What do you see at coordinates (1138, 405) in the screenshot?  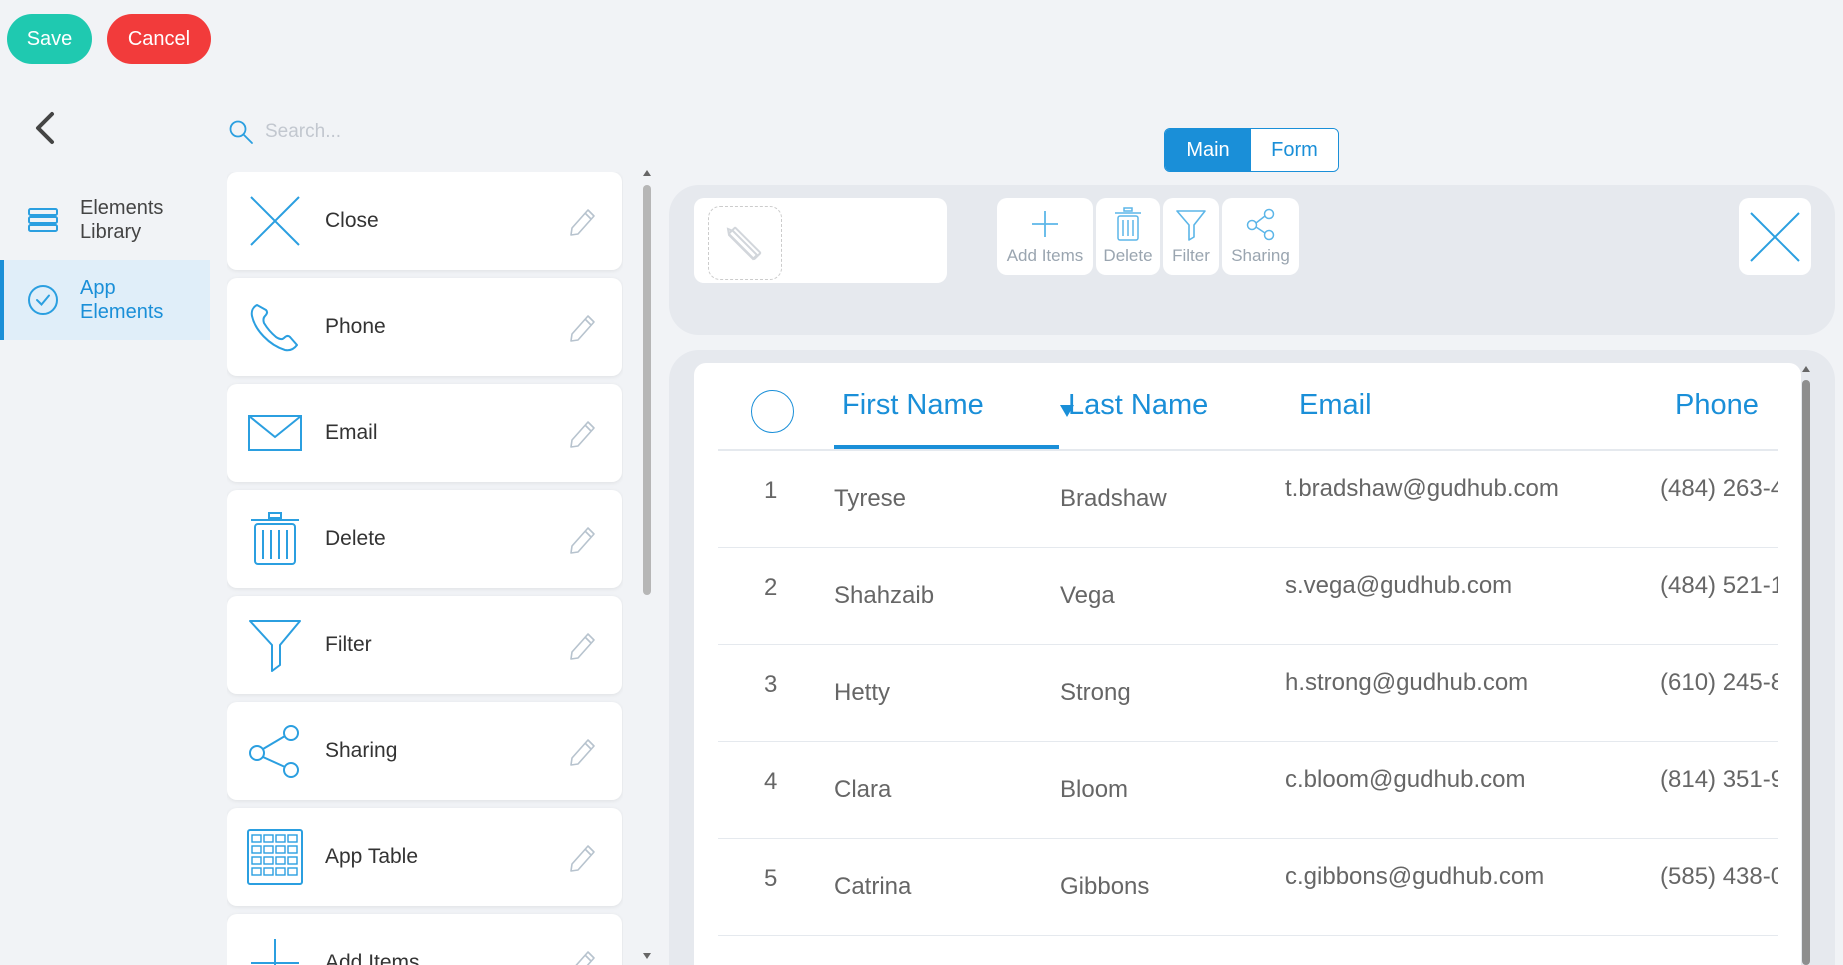 I see `column-header-last-name: Last Name` at bounding box center [1138, 405].